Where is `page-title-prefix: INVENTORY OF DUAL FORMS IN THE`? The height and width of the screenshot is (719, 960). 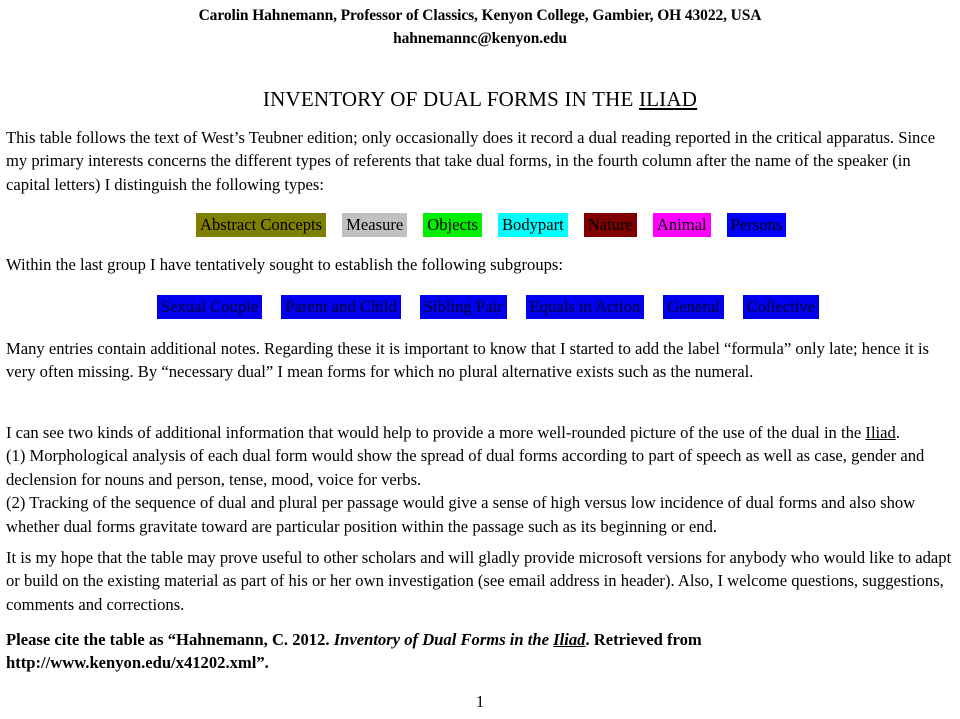 page-title-prefix: INVENTORY OF DUAL FORMS IN THE is located at coordinates (450, 99).